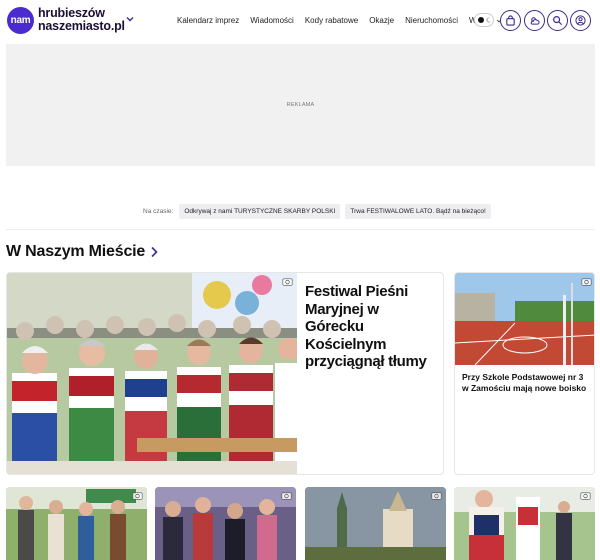 The height and width of the screenshot is (560, 600). I want to click on nav-item-real-estate: Nieruchomości, so click(431, 20).